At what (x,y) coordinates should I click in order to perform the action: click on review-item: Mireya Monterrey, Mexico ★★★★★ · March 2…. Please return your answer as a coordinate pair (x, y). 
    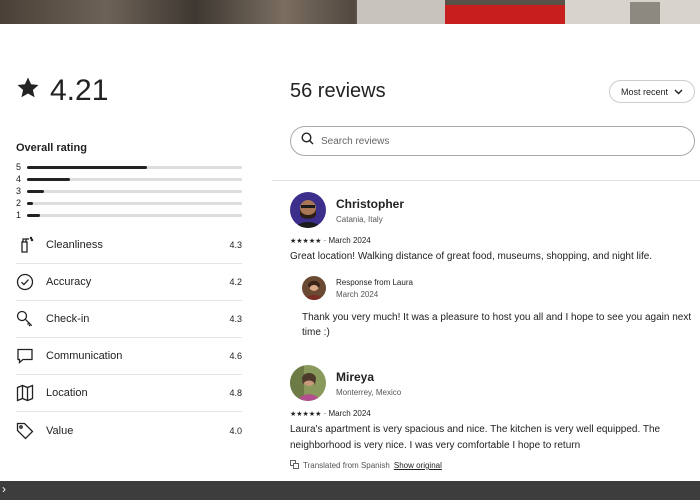
    Looking at the image, I should click on (495, 418).